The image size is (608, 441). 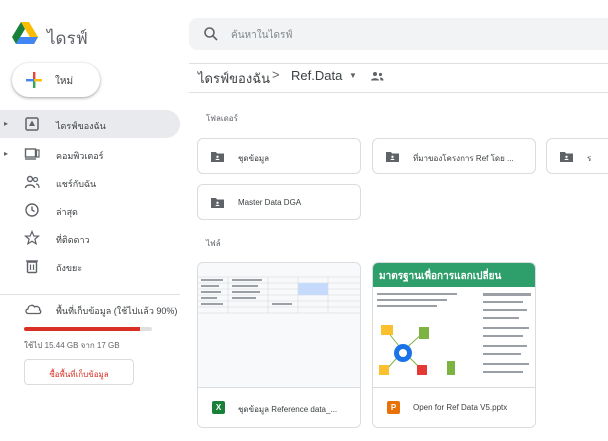 I want to click on trash-icon, so click(x=32, y=267).